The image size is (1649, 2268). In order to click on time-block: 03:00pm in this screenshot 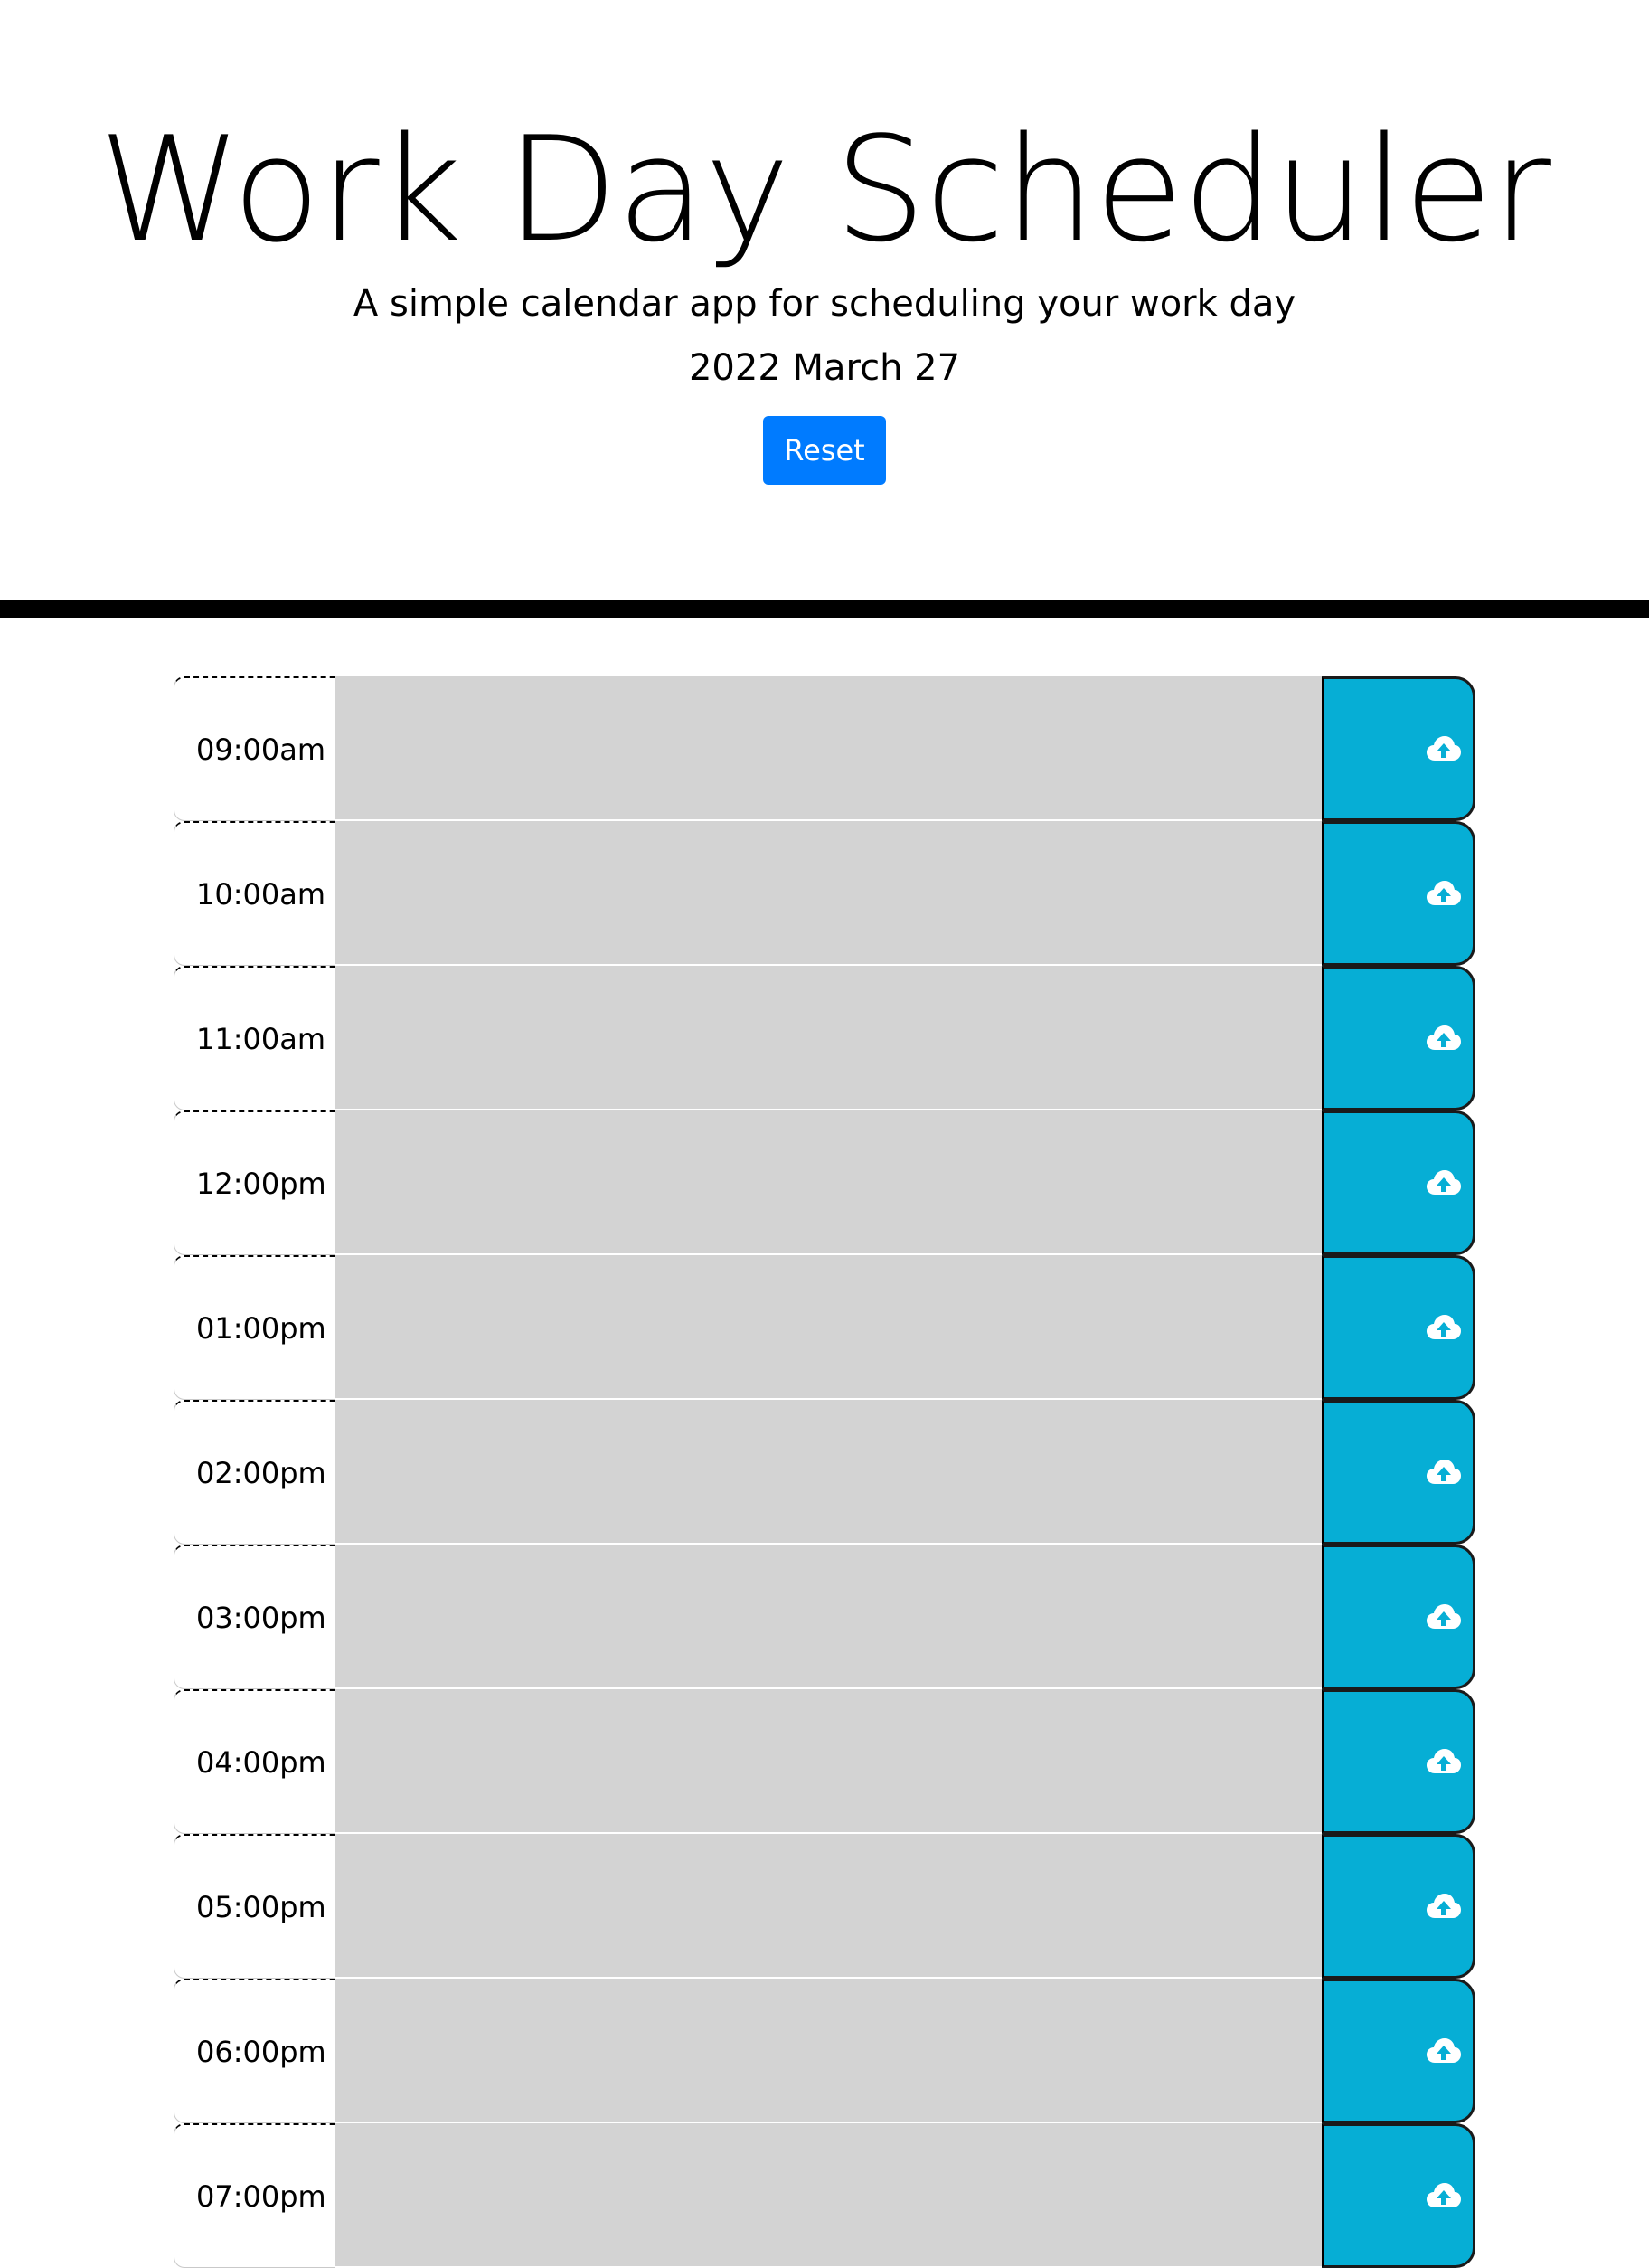, I will do `click(824, 1617)`.